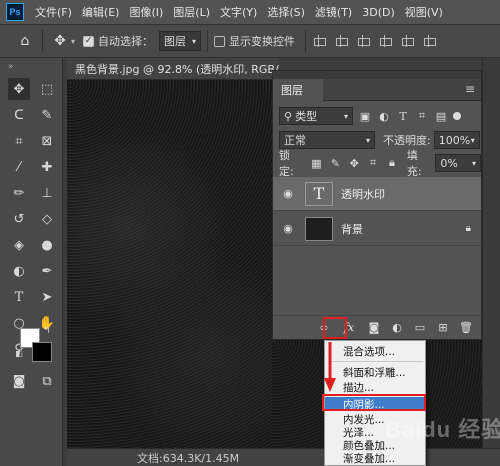  I want to click on baidu-watermark: Baidu 经验, so click(442, 429).